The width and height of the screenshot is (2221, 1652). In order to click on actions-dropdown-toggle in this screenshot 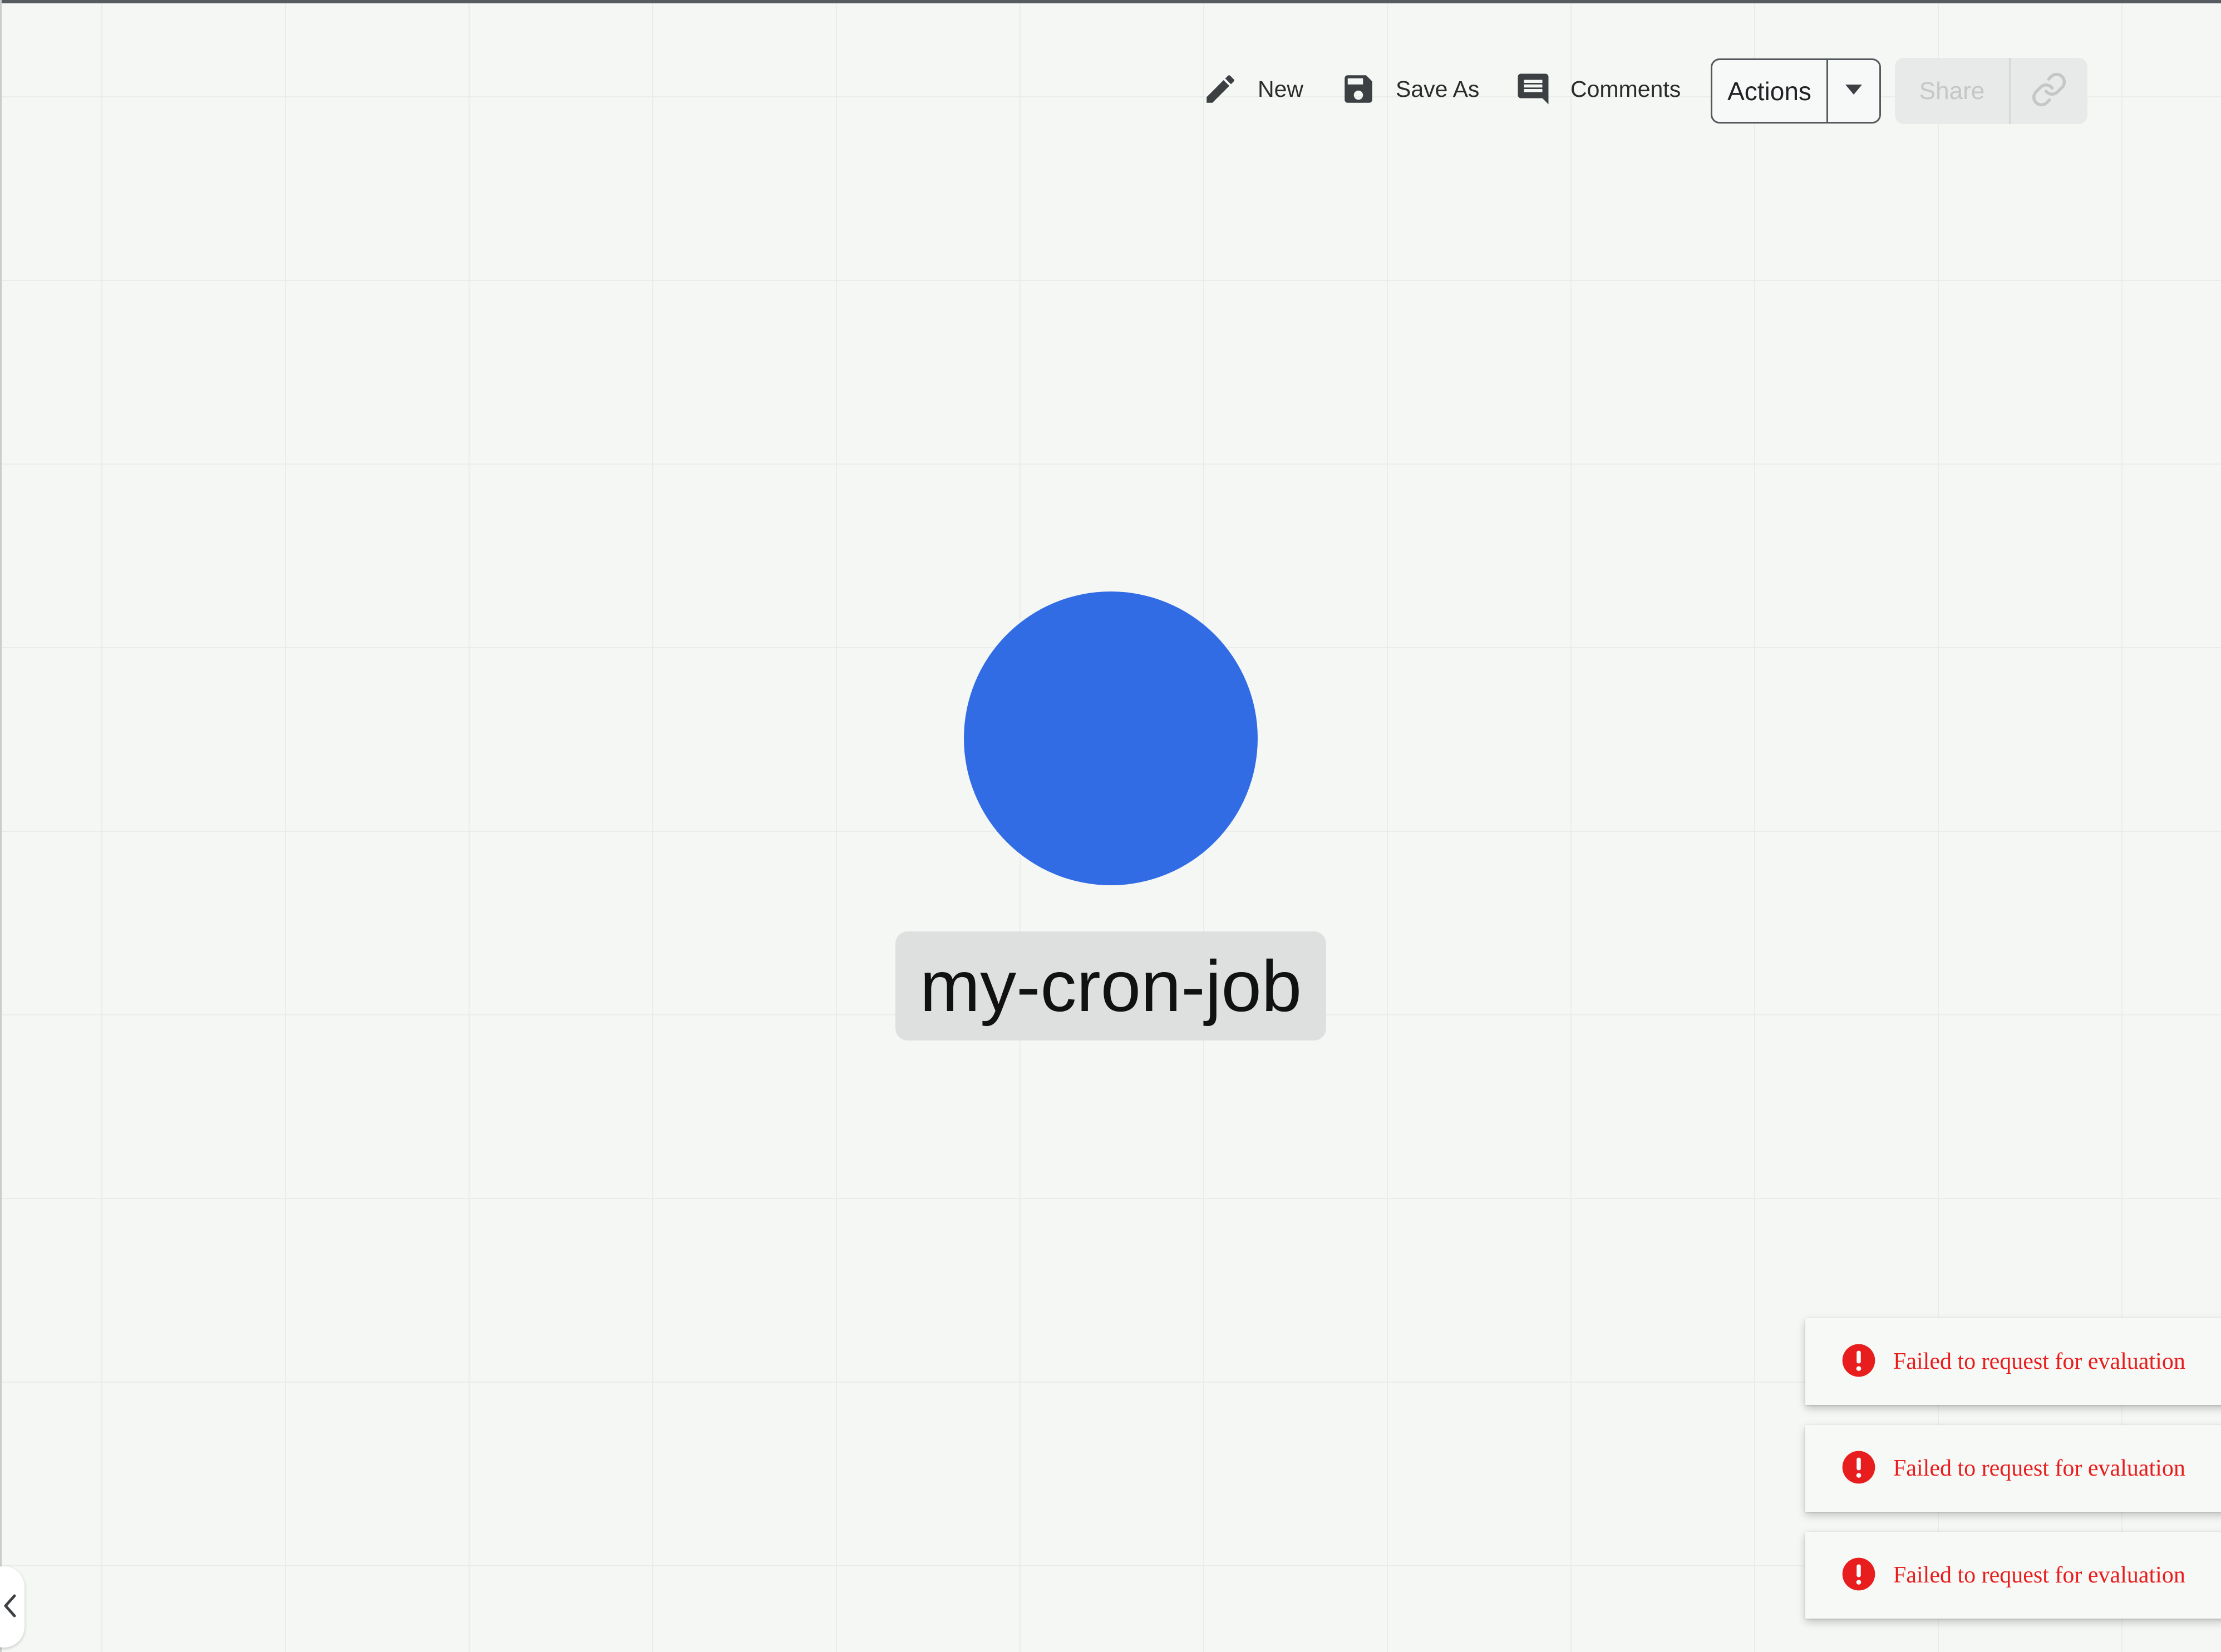, I will do `click(1853, 91)`.